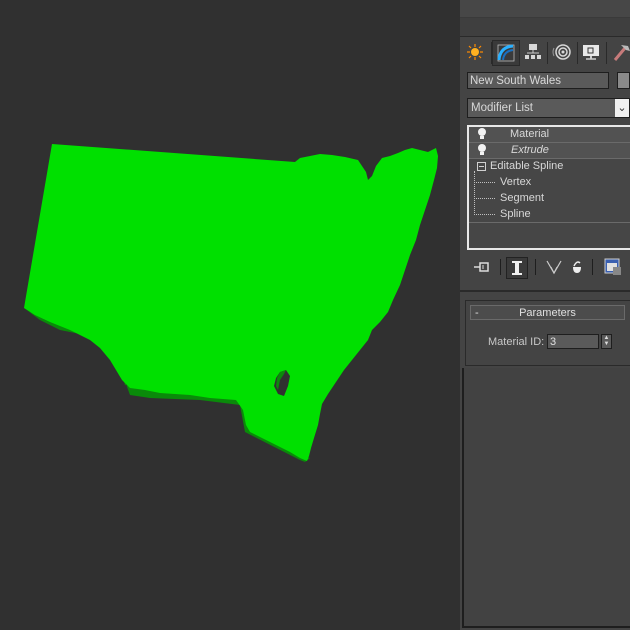 Image resolution: width=630 pixels, height=630 pixels. Describe the element at coordinates (474, 193) in the screenshot. I see `tree-line` at that location.